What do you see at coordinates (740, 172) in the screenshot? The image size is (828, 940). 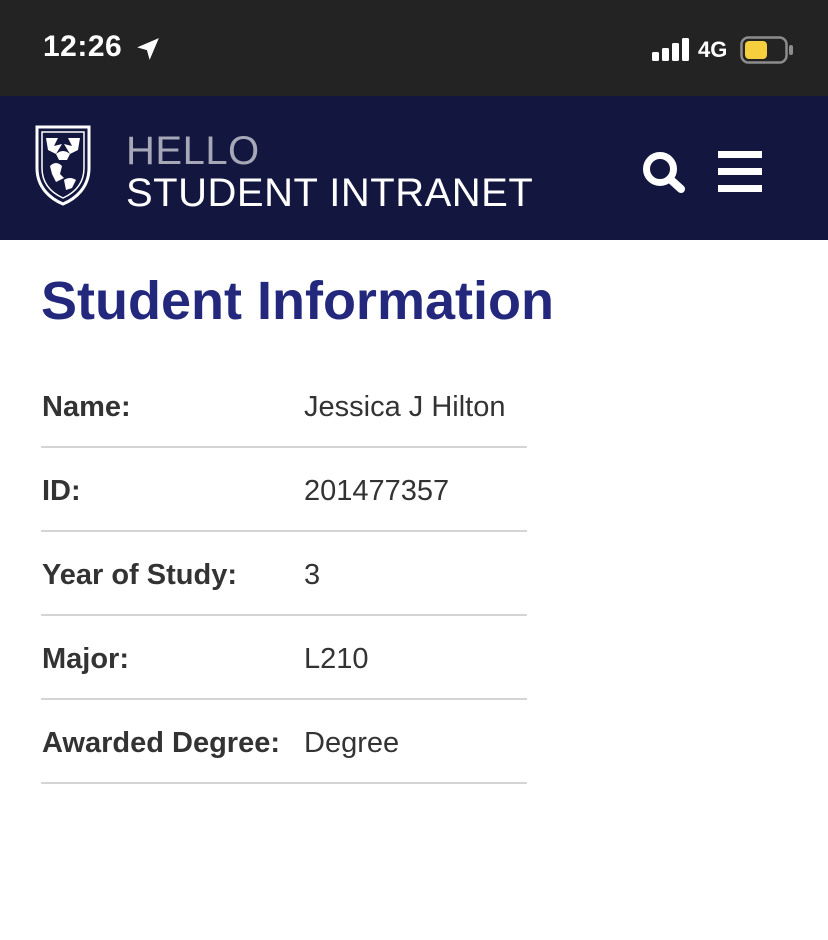 I see `menu-icon` at bounding box center [740, 172].